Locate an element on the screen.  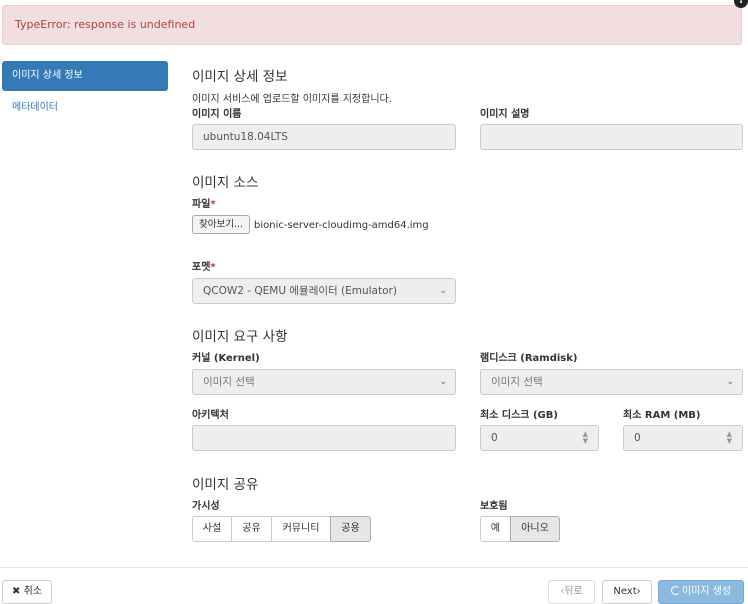
format-select: QCOW2 - QEMU 에뮬레이터 (Emulator) ⌄ is located at coordinates (324, 291).